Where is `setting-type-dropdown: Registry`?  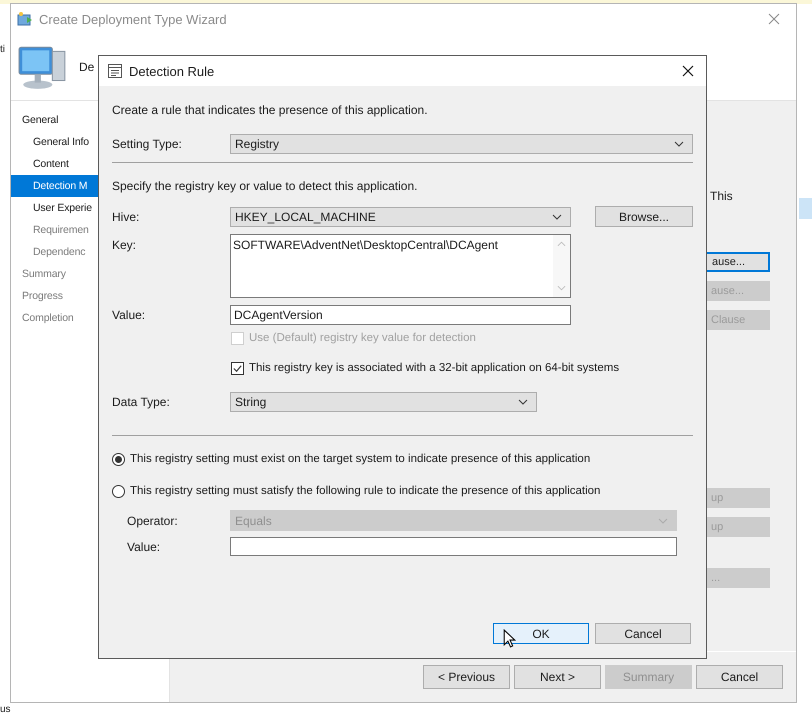
setting-type-dropdown: Registry is located at coordinates (461, 144).